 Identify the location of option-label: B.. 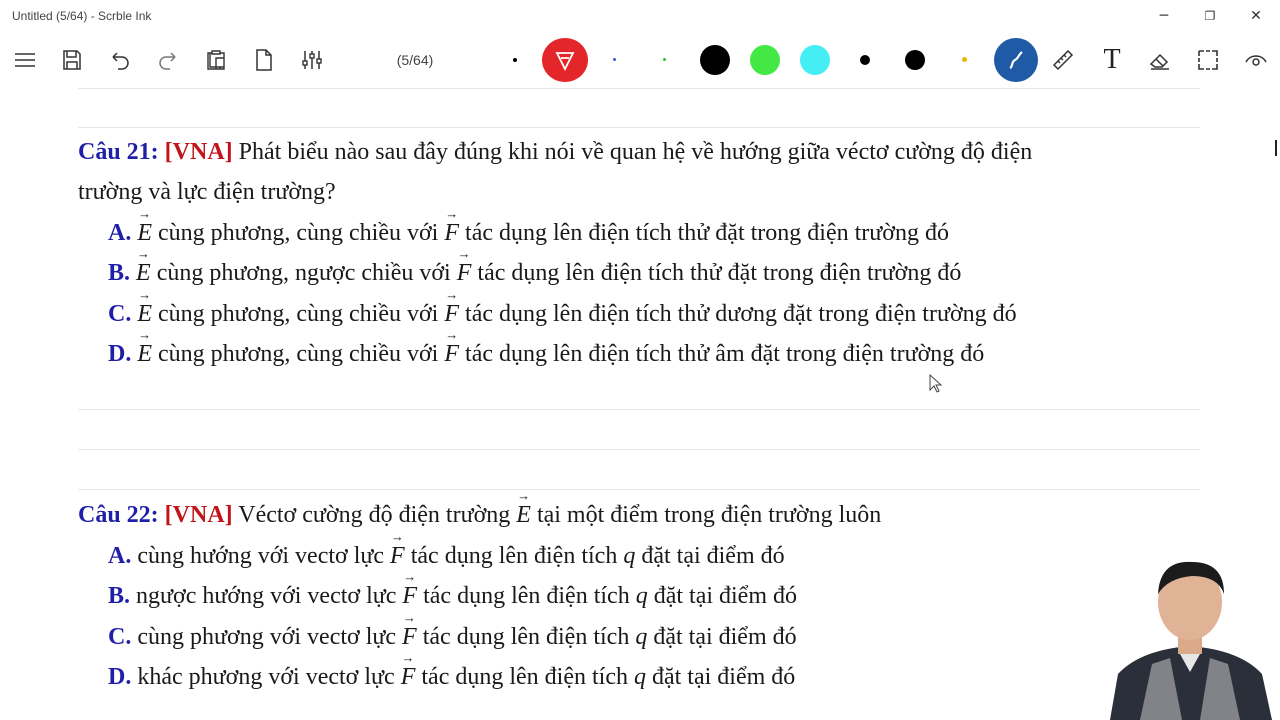
(119, 596).